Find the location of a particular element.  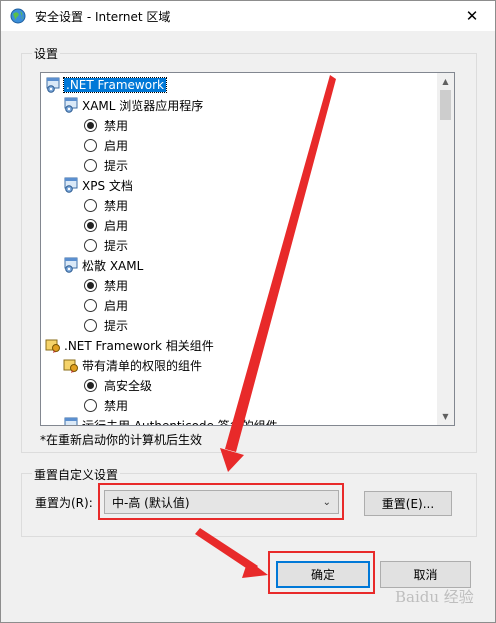

category-item: .NET Framework is located at coordinates (106, 85).